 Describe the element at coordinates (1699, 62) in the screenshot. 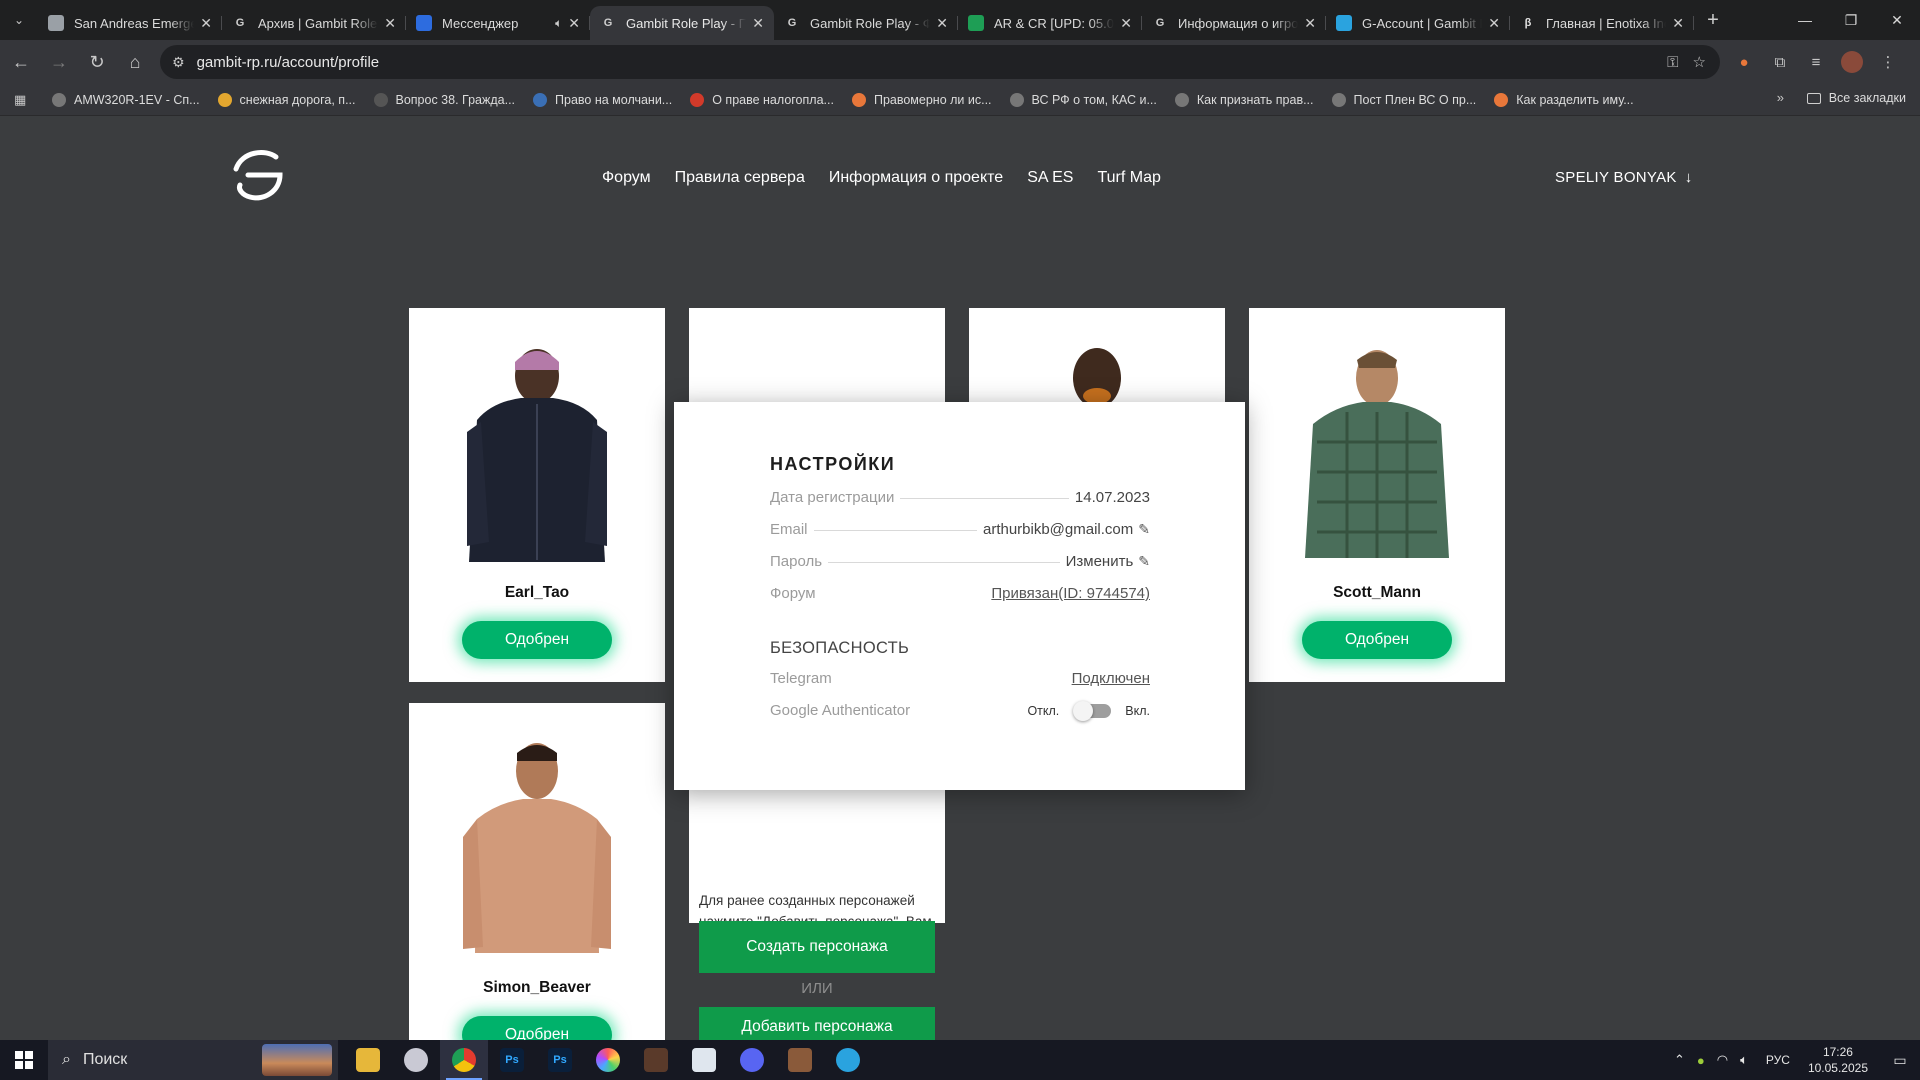

I see `bookmark-star-icon: ☆` at that location.